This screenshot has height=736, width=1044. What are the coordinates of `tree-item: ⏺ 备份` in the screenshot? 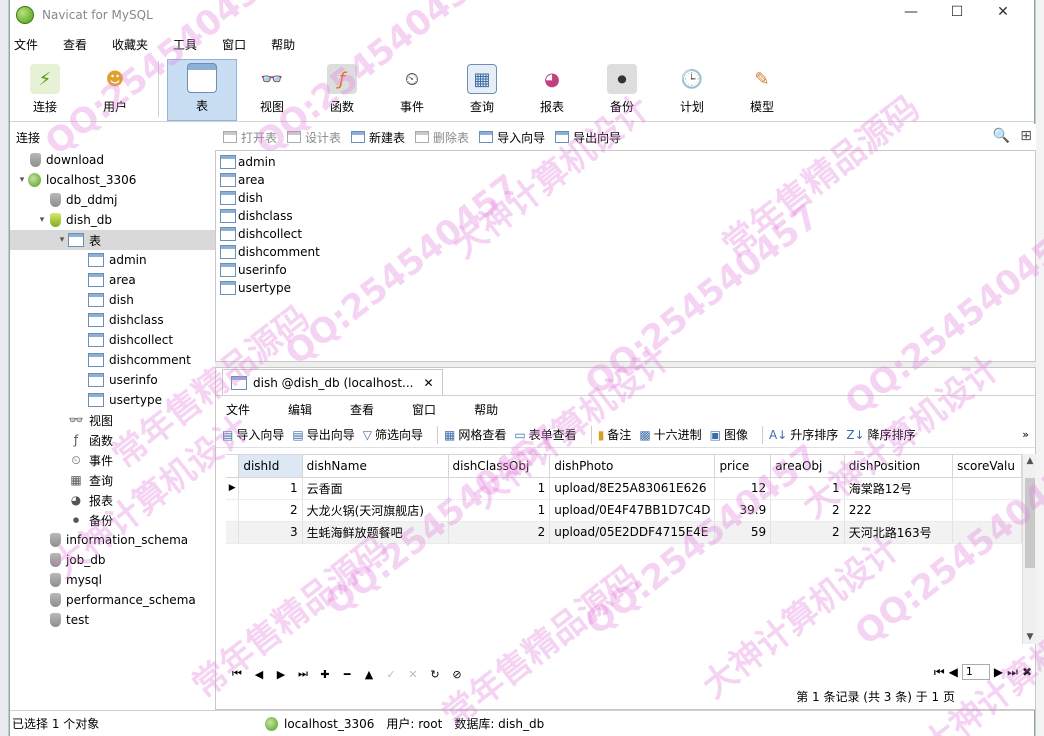 It's located at (112, 520).